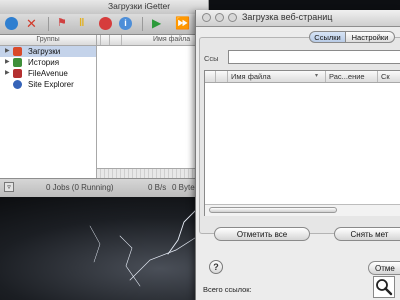 This screenshot has width=400, height=300. I want to click on sort-arrow-icon: ▾, so click(317, 76).